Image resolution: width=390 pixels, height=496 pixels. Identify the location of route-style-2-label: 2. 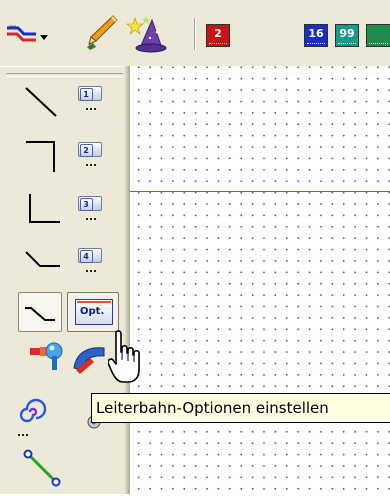
(86, 150).